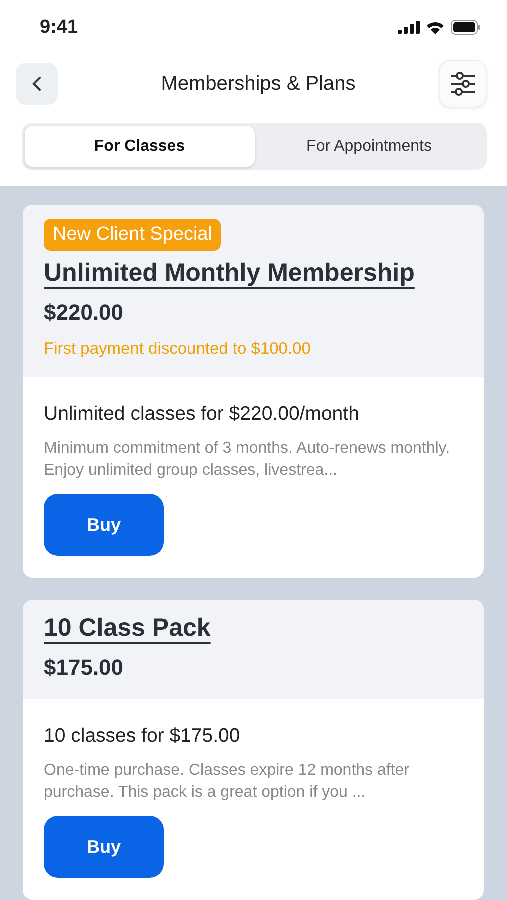 The height and width of the screenshot is (900, 507). I want to click on wifi-icon, so click(435, 27).